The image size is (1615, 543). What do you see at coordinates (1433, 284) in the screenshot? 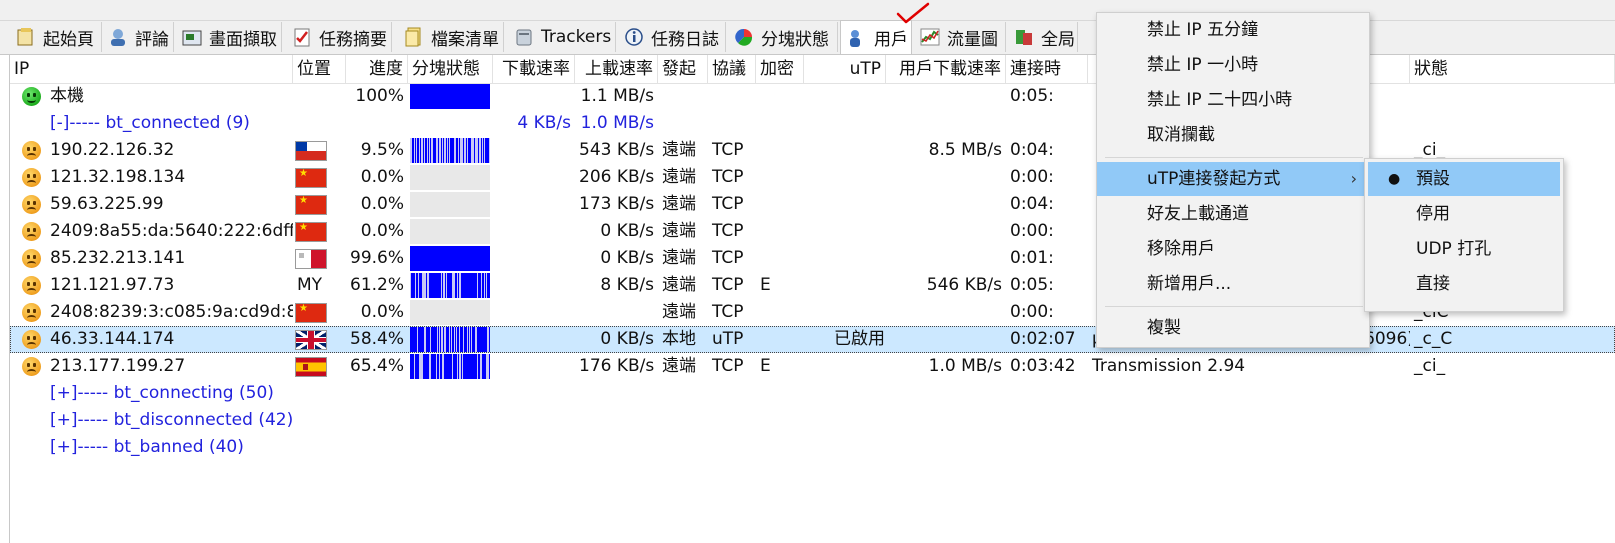
I see `submenu-item-label: 直接` at bounding box center [1433, 284].